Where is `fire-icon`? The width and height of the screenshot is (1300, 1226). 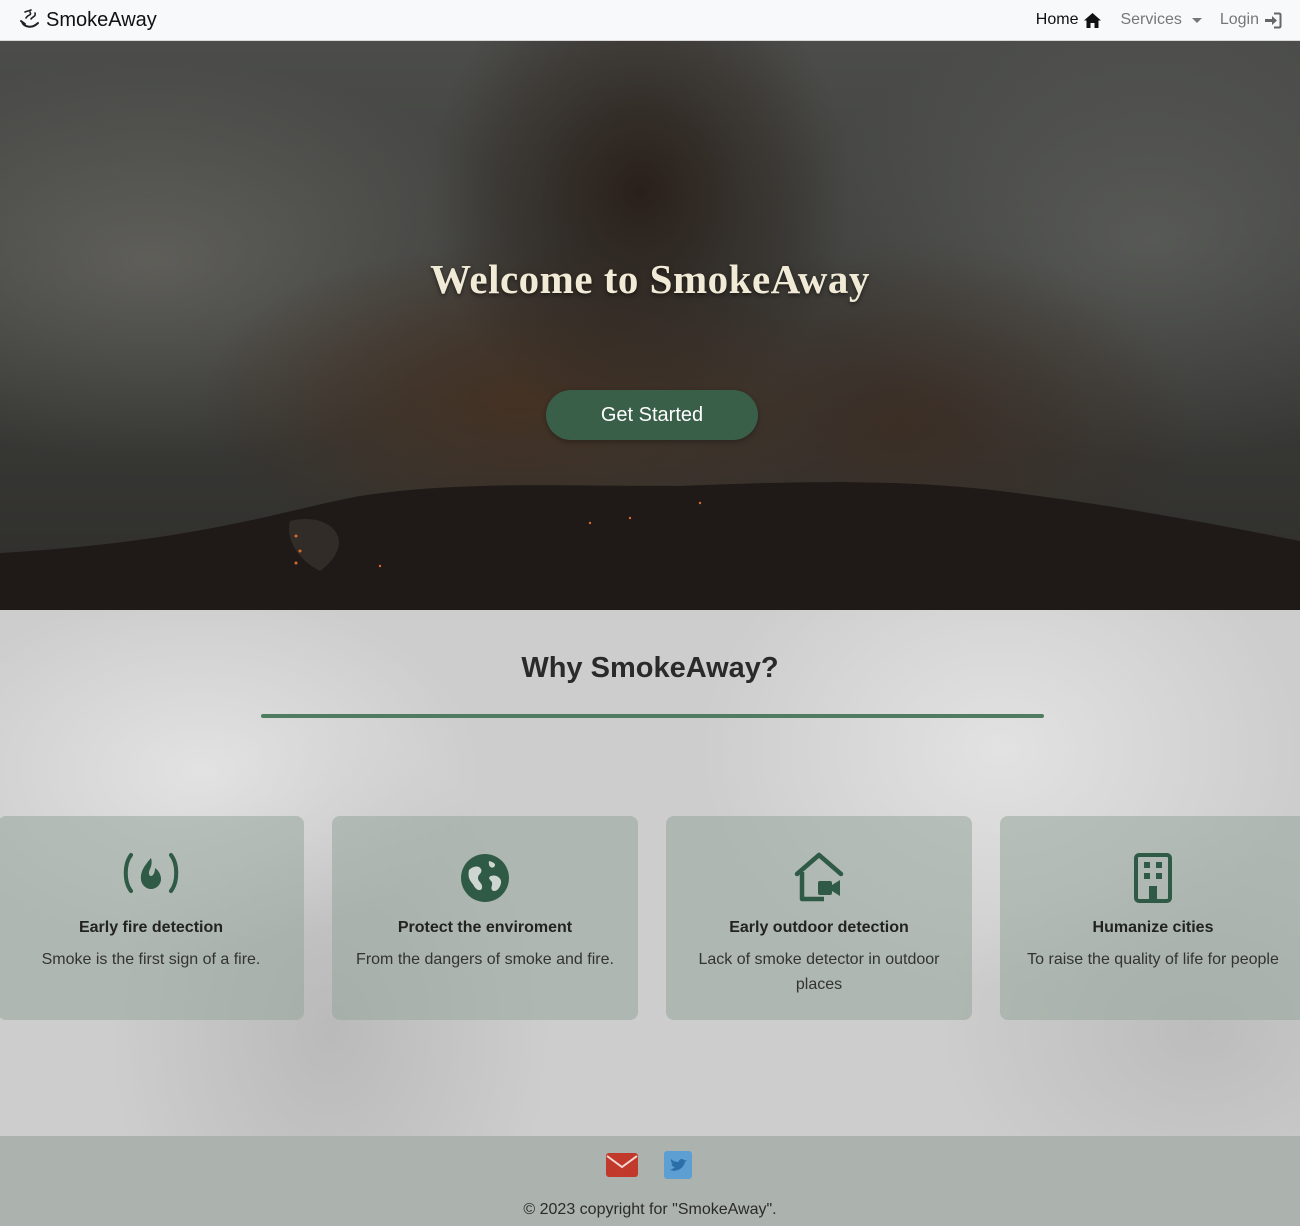
fire-icon is located at coordinates (152, 878).